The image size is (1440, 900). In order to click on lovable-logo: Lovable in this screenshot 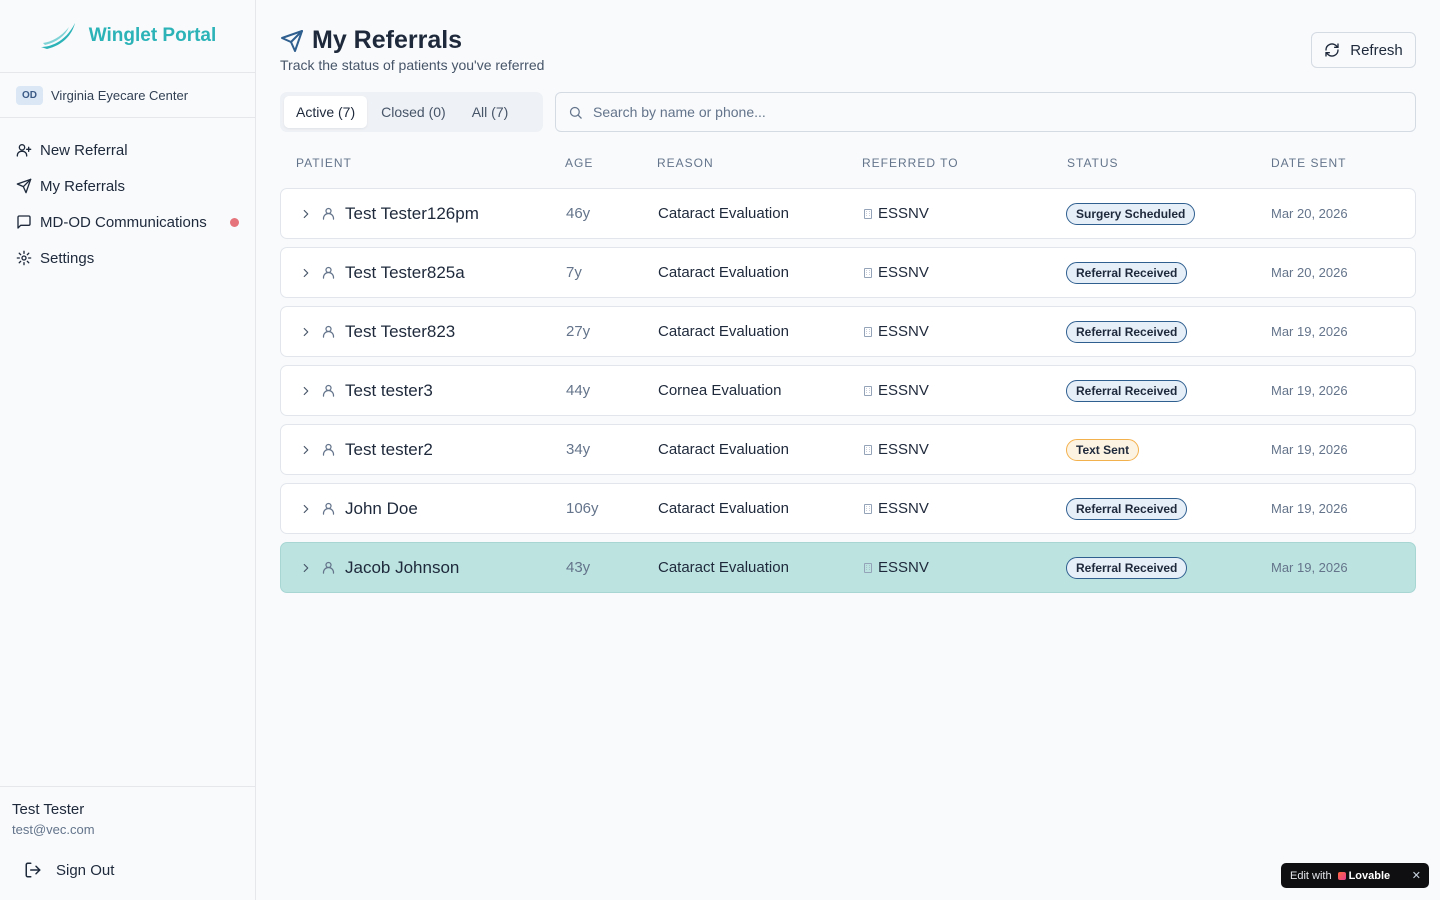, I will do `click(1364, 875)`.